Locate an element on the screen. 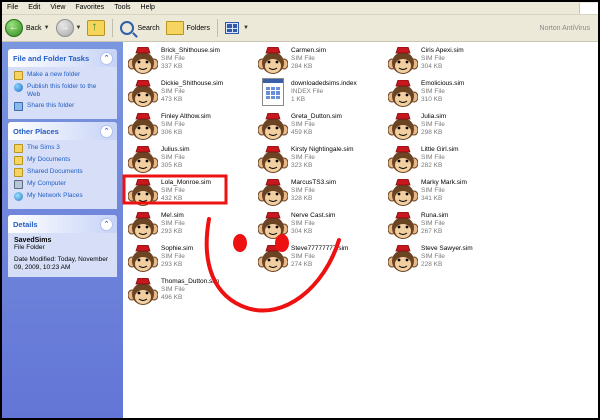 The width and height of the screenshot is (600, 420). up-folder-icon is located at coordinates (96, 27).